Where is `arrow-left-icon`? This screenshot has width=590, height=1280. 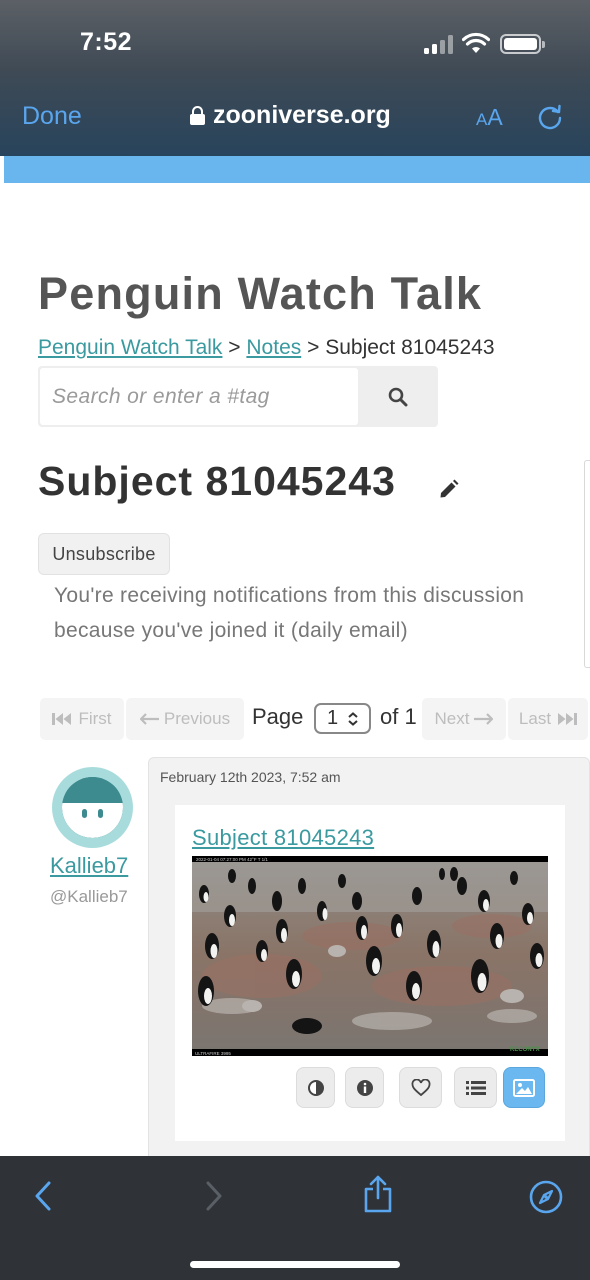 arrow-left-icon is located at coordinates (149, 719).